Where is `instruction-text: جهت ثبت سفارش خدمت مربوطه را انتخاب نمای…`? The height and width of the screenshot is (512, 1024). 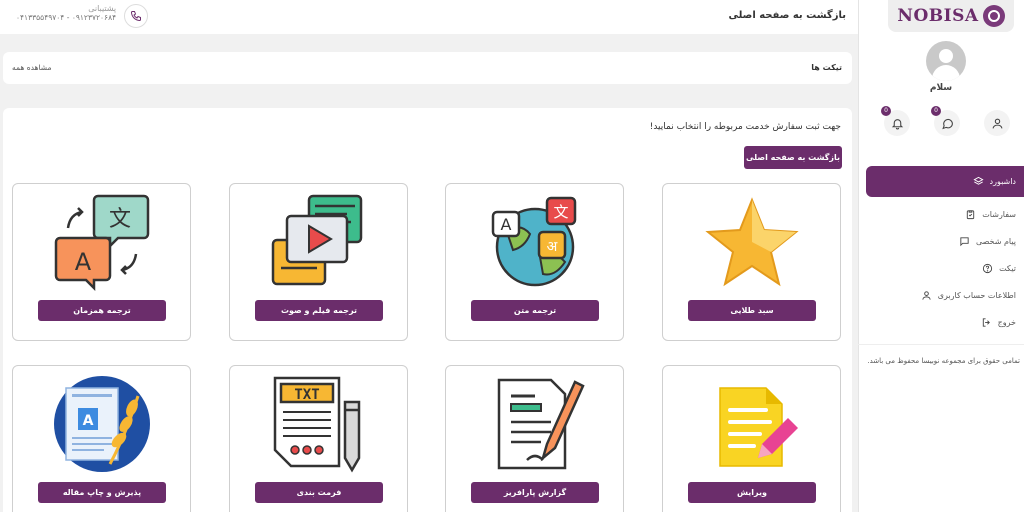
instruction-text: جهت ثبت سفارش خدمت مربوطه را انتخاب نمای… is located at coordinates (745, 127).